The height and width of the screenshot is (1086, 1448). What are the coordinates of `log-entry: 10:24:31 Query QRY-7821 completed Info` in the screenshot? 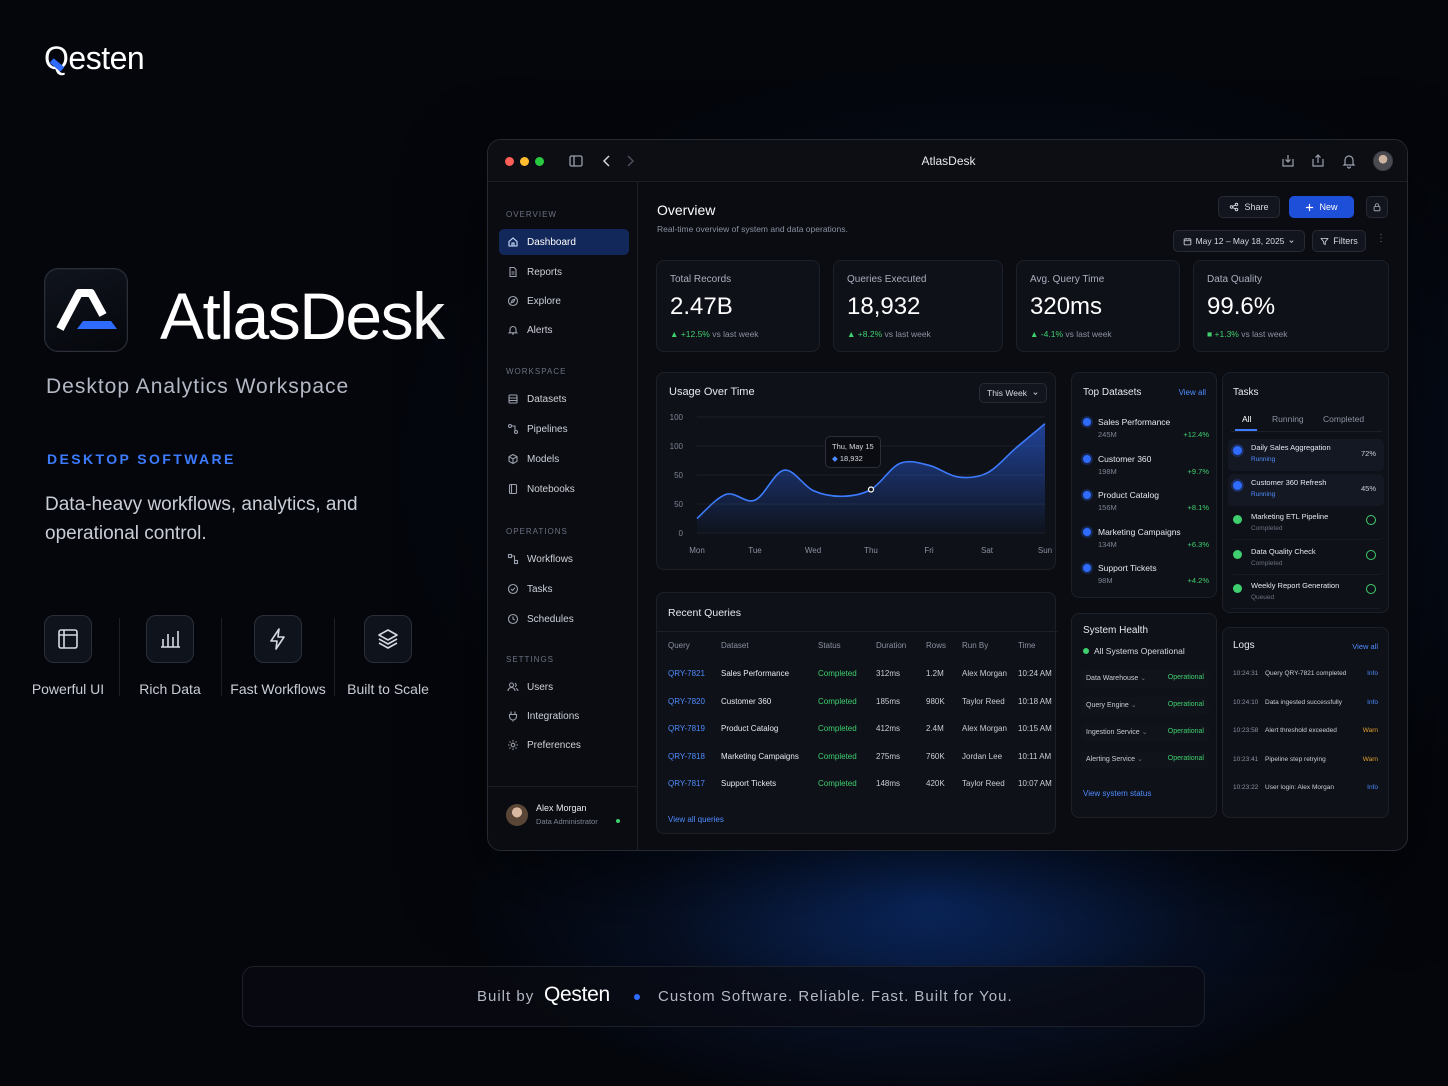 It's located at (1308, 677).